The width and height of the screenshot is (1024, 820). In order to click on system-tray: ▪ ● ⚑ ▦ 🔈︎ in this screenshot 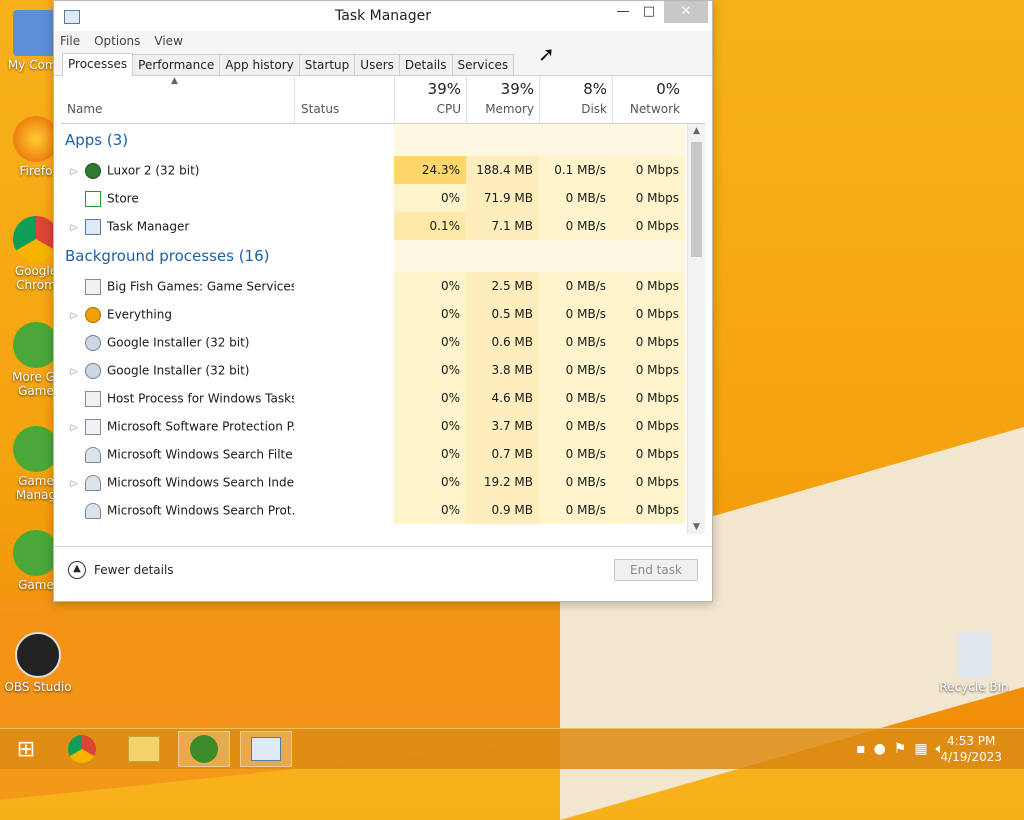, I will do `click(900, 749)`.